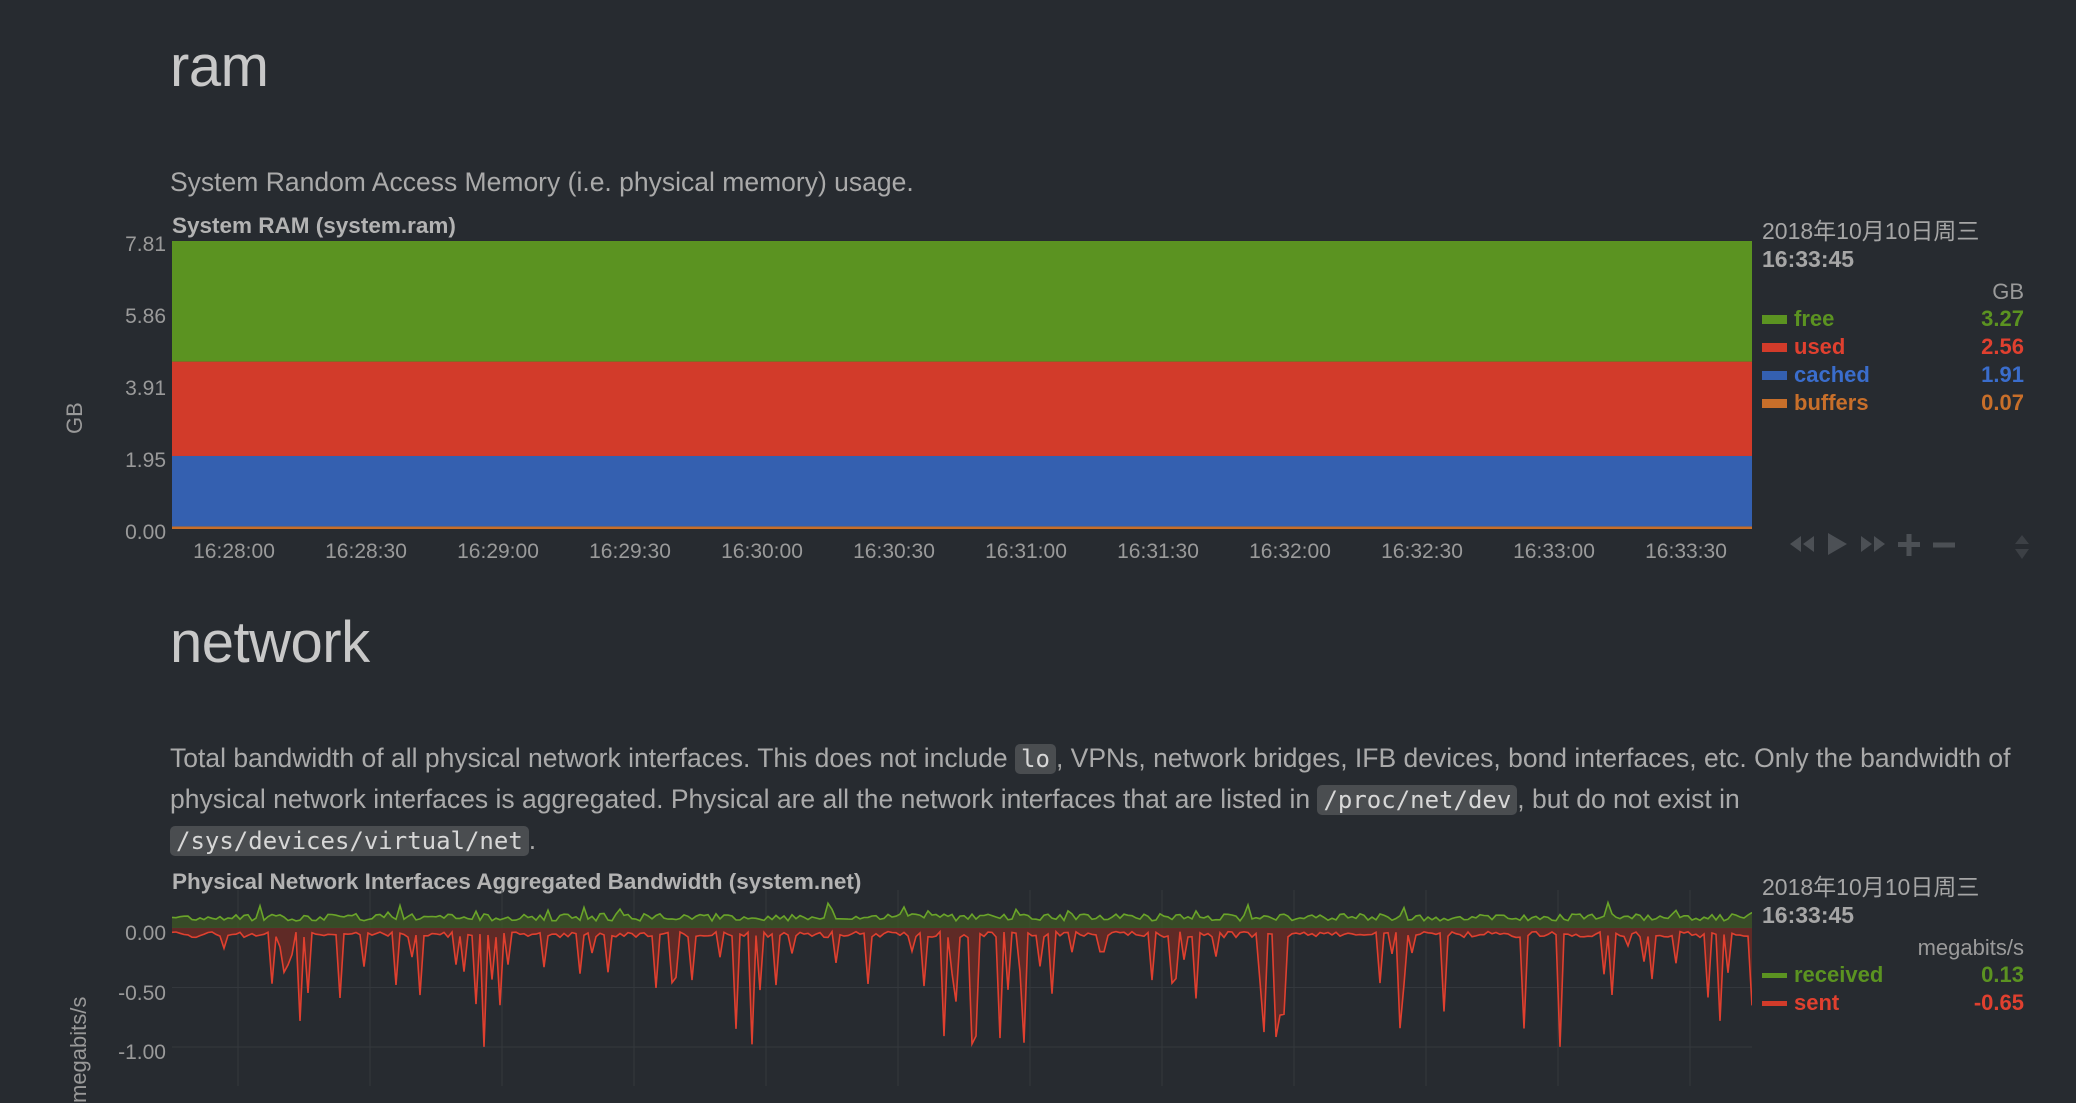  Describe the element at coordinates (142, 1052) in the screenshot. I see `network-y-tick: -1.00` at that location.